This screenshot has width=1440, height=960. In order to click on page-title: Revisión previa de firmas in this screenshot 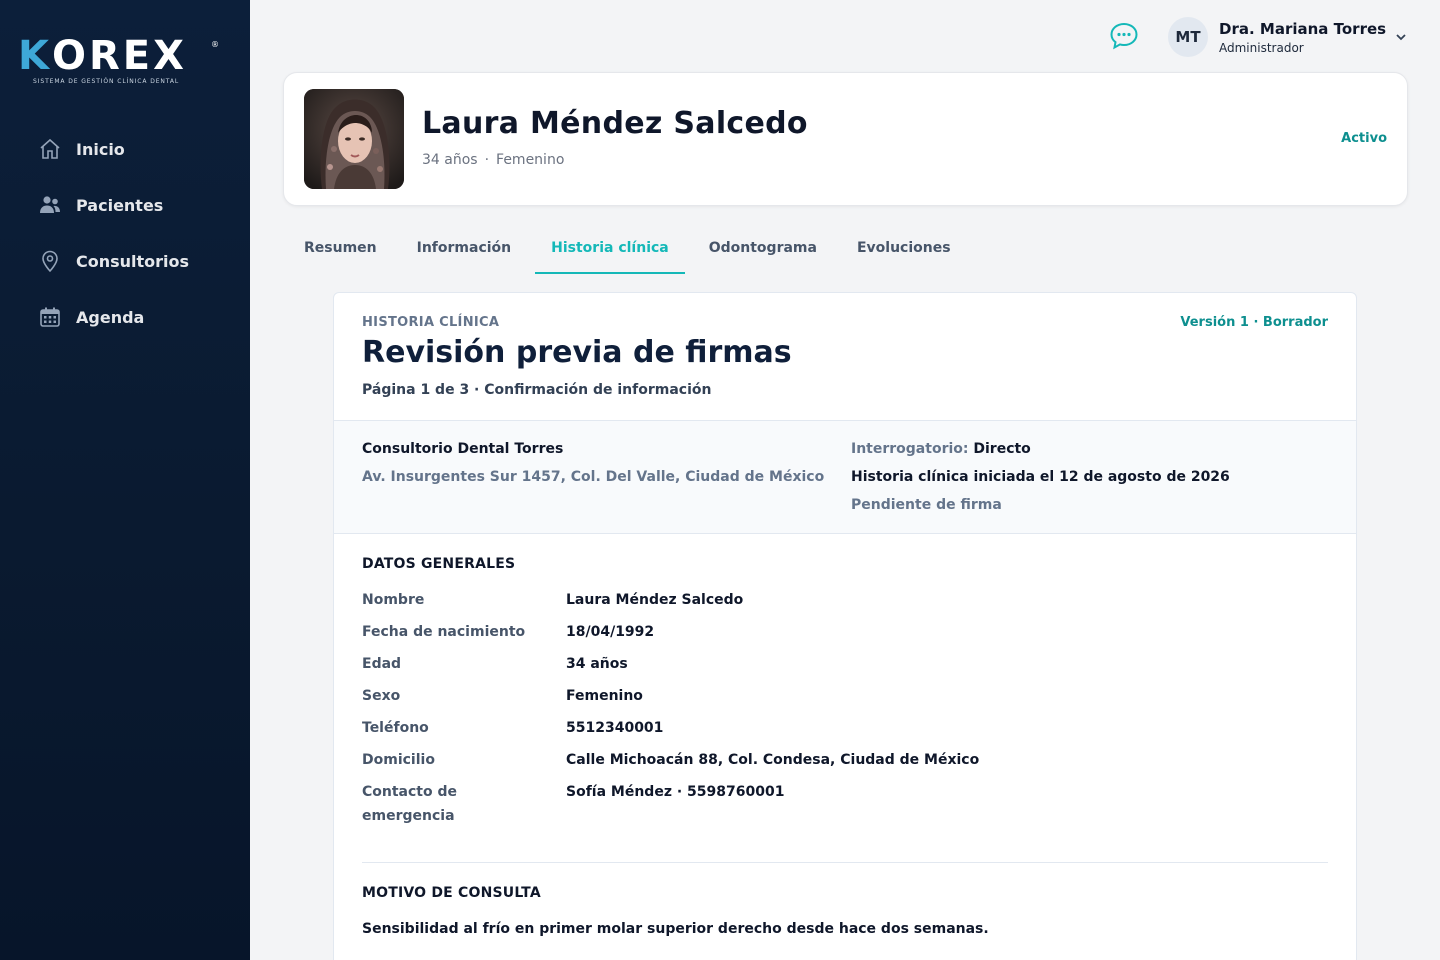, I will do `click(577, 352)`.